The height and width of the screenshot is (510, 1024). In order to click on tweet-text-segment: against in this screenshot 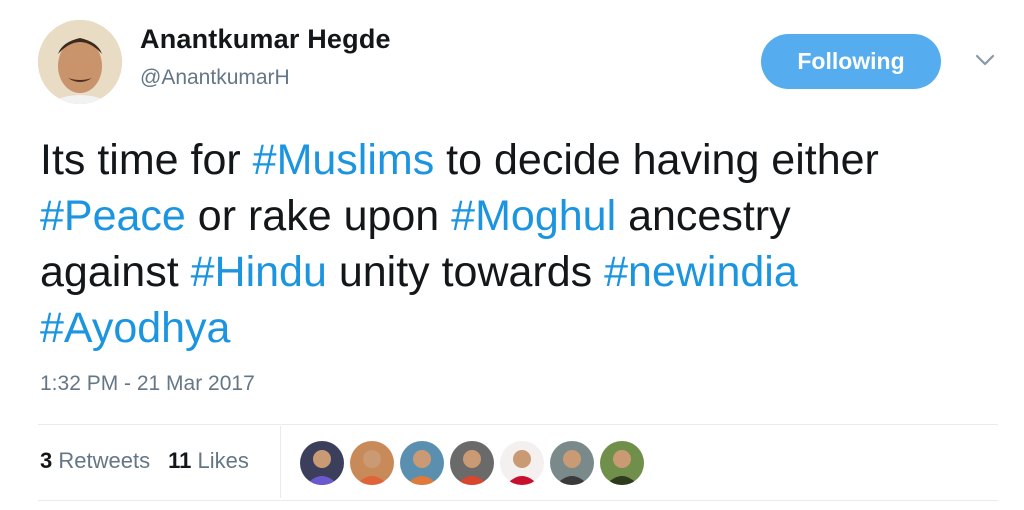, I will do `click(115, 272)`.